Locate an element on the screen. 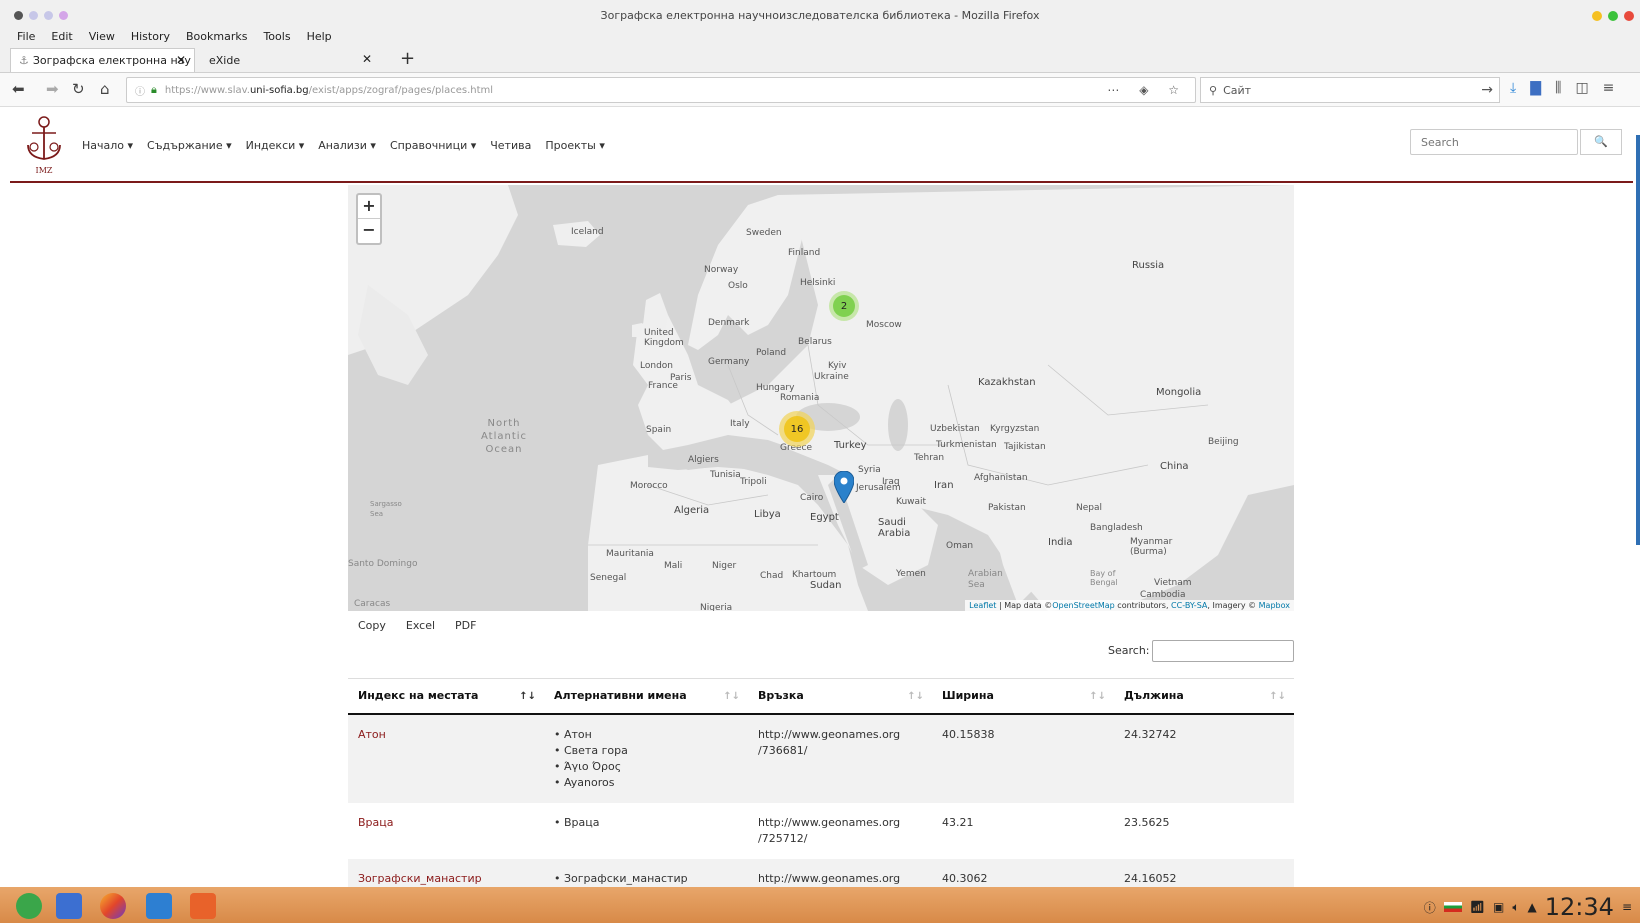 The height and width of the screenshot is (923, 1640). minimize-button is located at coordinates (1597, 16).